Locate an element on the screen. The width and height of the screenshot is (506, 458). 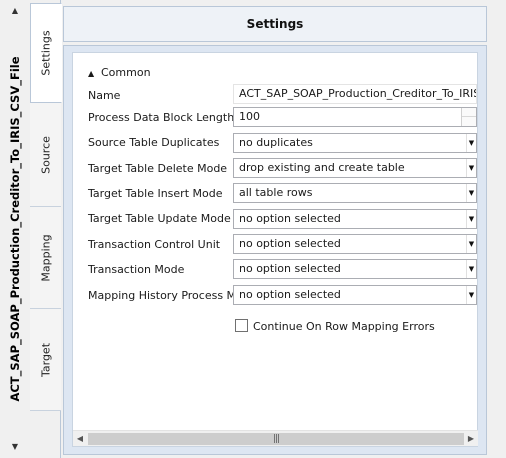
property-label: Transaction Control Unit is located at coordinates (154, 244).